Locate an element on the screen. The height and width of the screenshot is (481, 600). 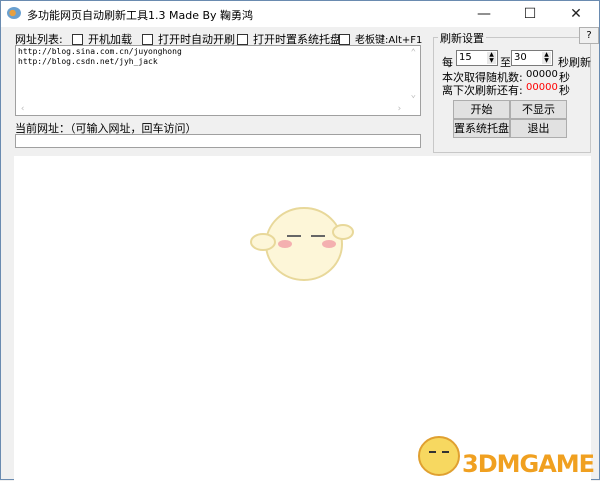
refresh-settings-title: 刷新设置 is located at coordinates (462, 38).